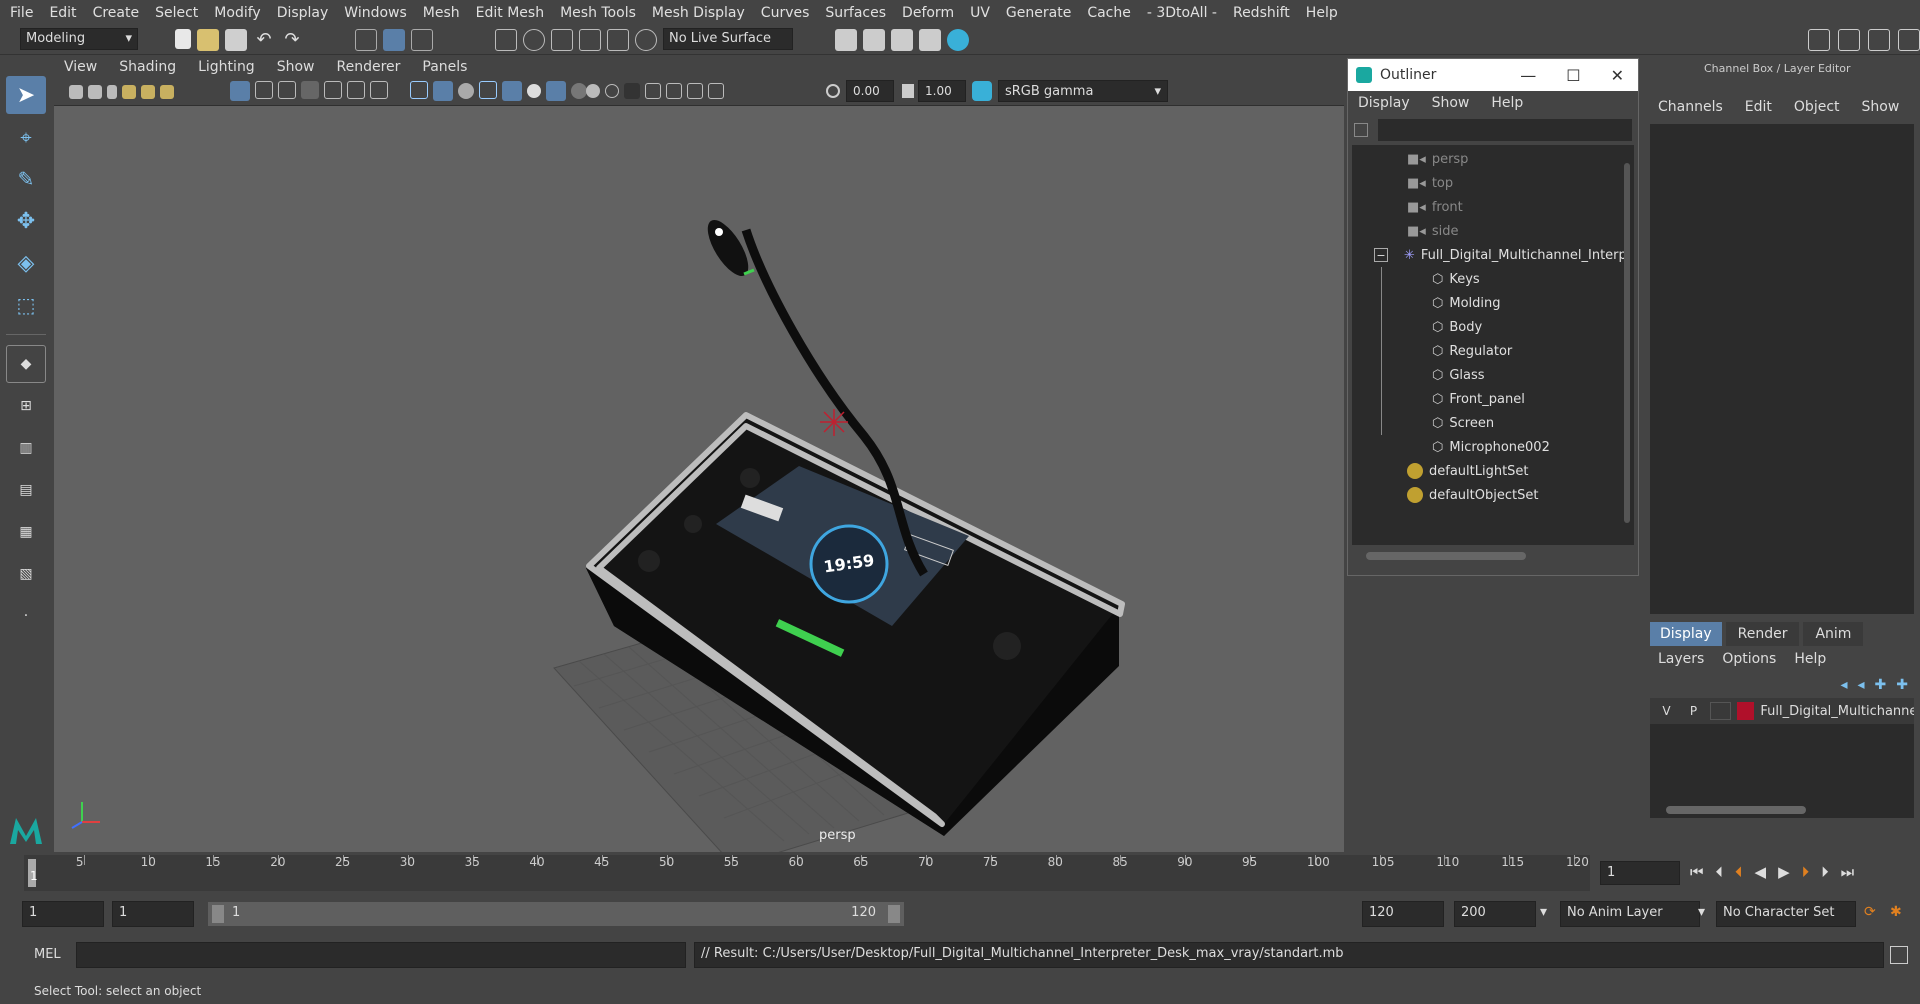 The height and width of the screenshot is (1004, 1920). What do you see at coordinates (443, 91) in the screenshot?
I see `smooth-shade-icon` at bounding box center [443, 91].